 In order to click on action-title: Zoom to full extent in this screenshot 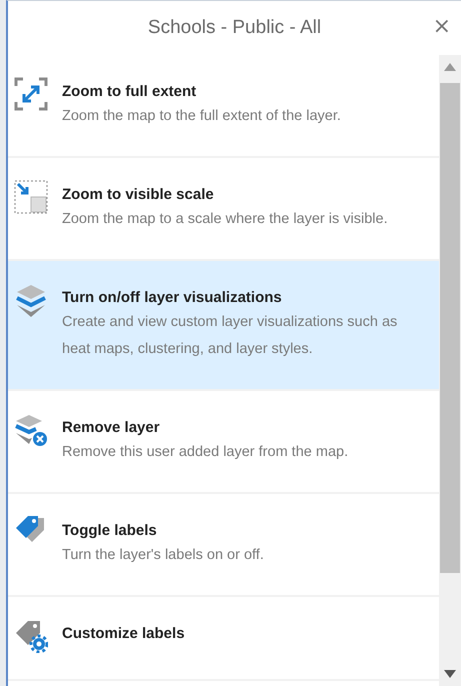, I will do `click(130, 92)`.